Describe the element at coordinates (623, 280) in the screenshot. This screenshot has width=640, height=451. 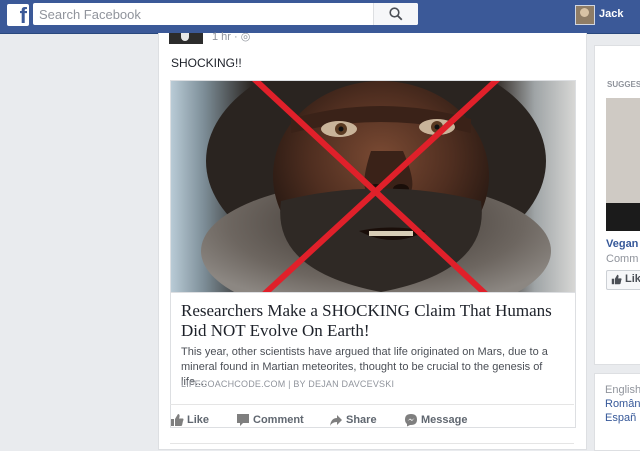
I see `suggested-page-like-button: Lik` at that location.